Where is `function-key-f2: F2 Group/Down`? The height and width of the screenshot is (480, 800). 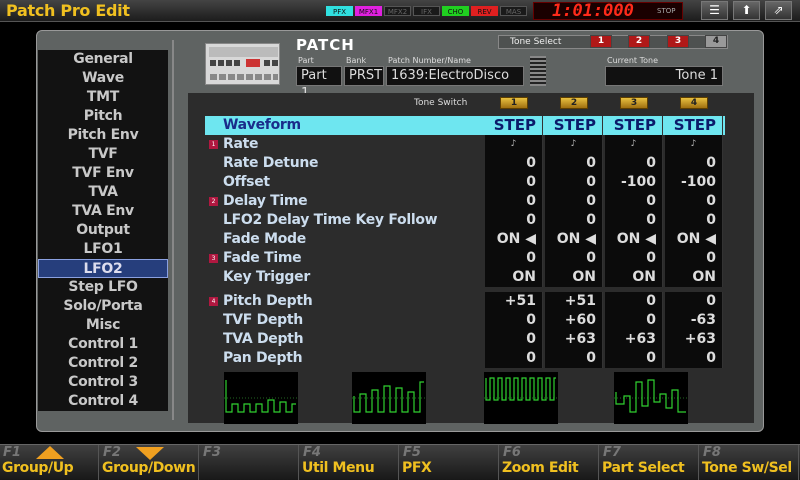 function-key-f2: F2 Group/Down is located at coordinates (149, 462).